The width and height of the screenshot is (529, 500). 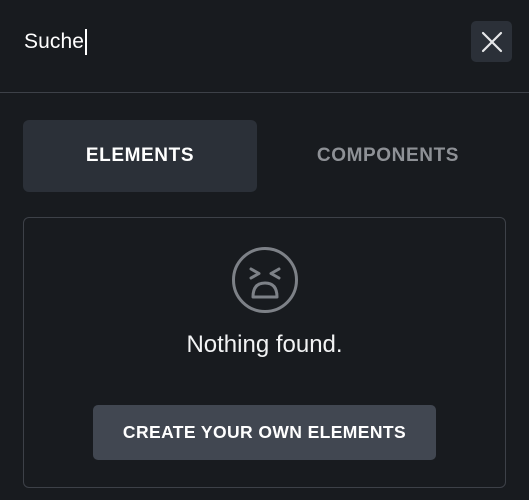 I want to click on tab-bar: ELEMENTS COMPONENTS, so click(x=264, y=156).